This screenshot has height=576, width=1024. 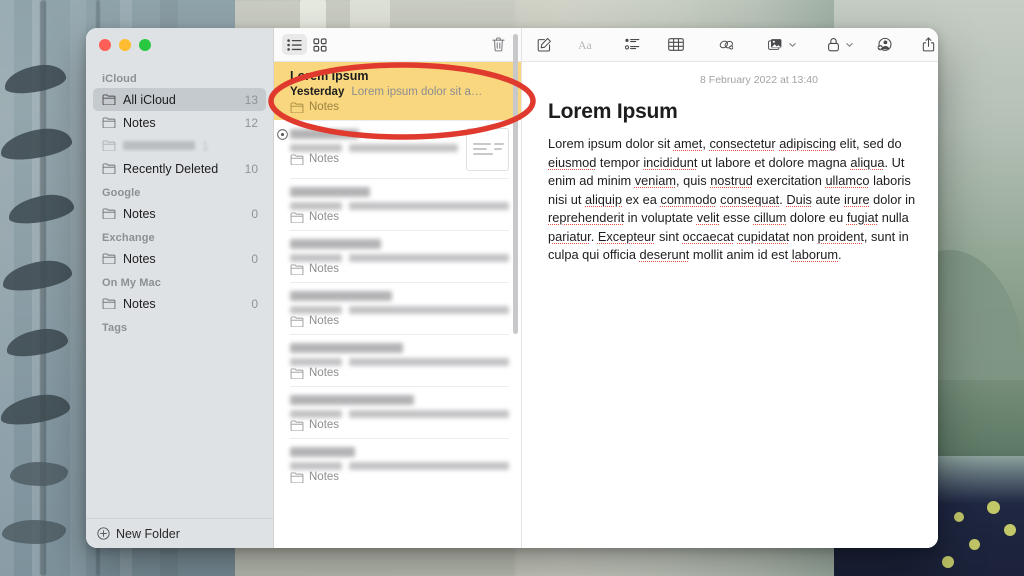 I want to click on sidebar-item-count: 13, so click(x=251, y=99).